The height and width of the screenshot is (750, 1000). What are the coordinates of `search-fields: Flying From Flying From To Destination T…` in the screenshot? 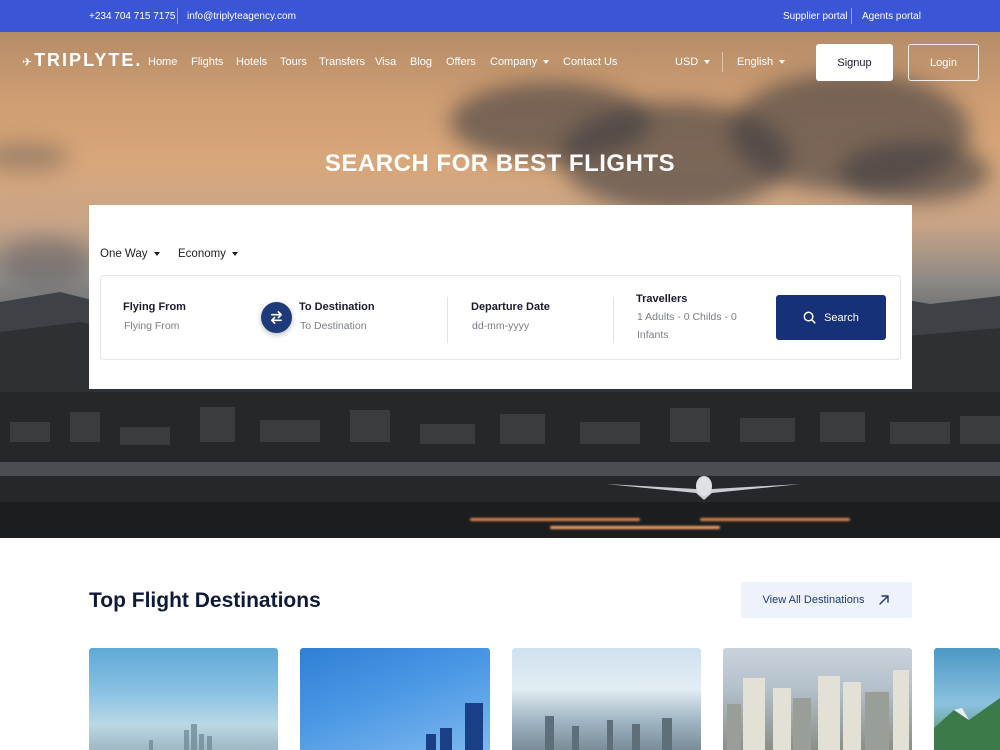 It's located at (500, 317).